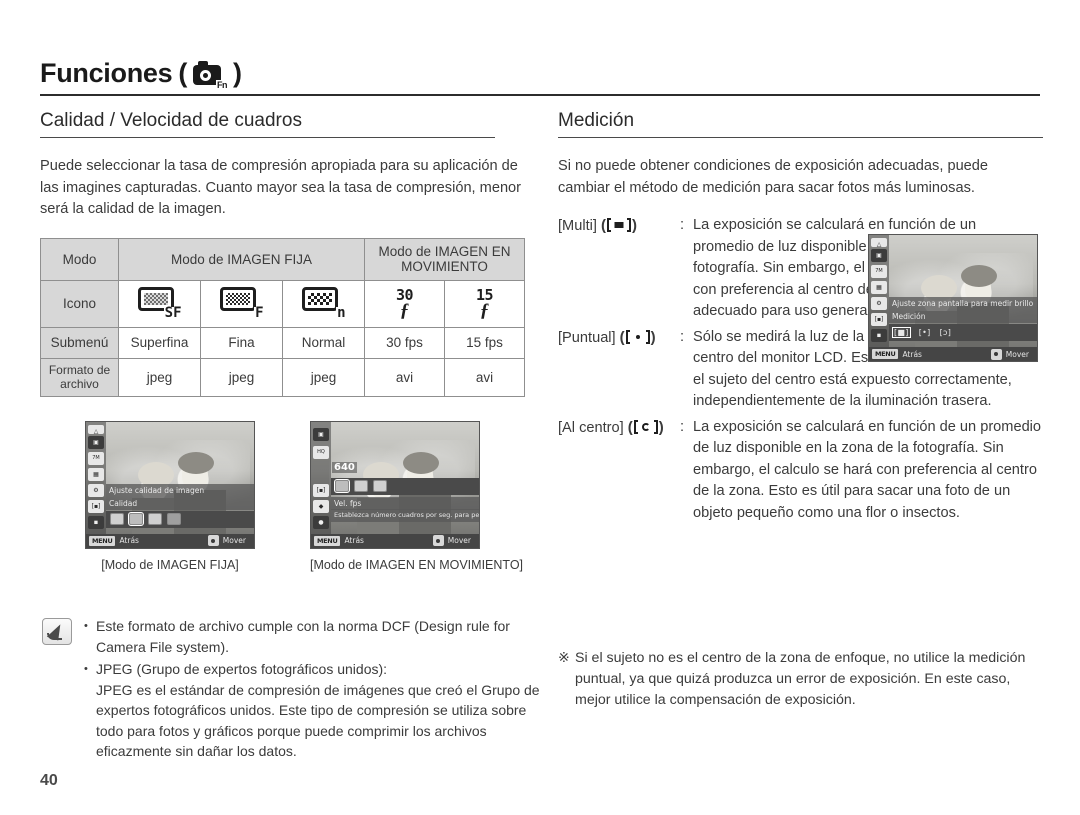  I want to click on row-label-modo: Modo, so click(79, 259).